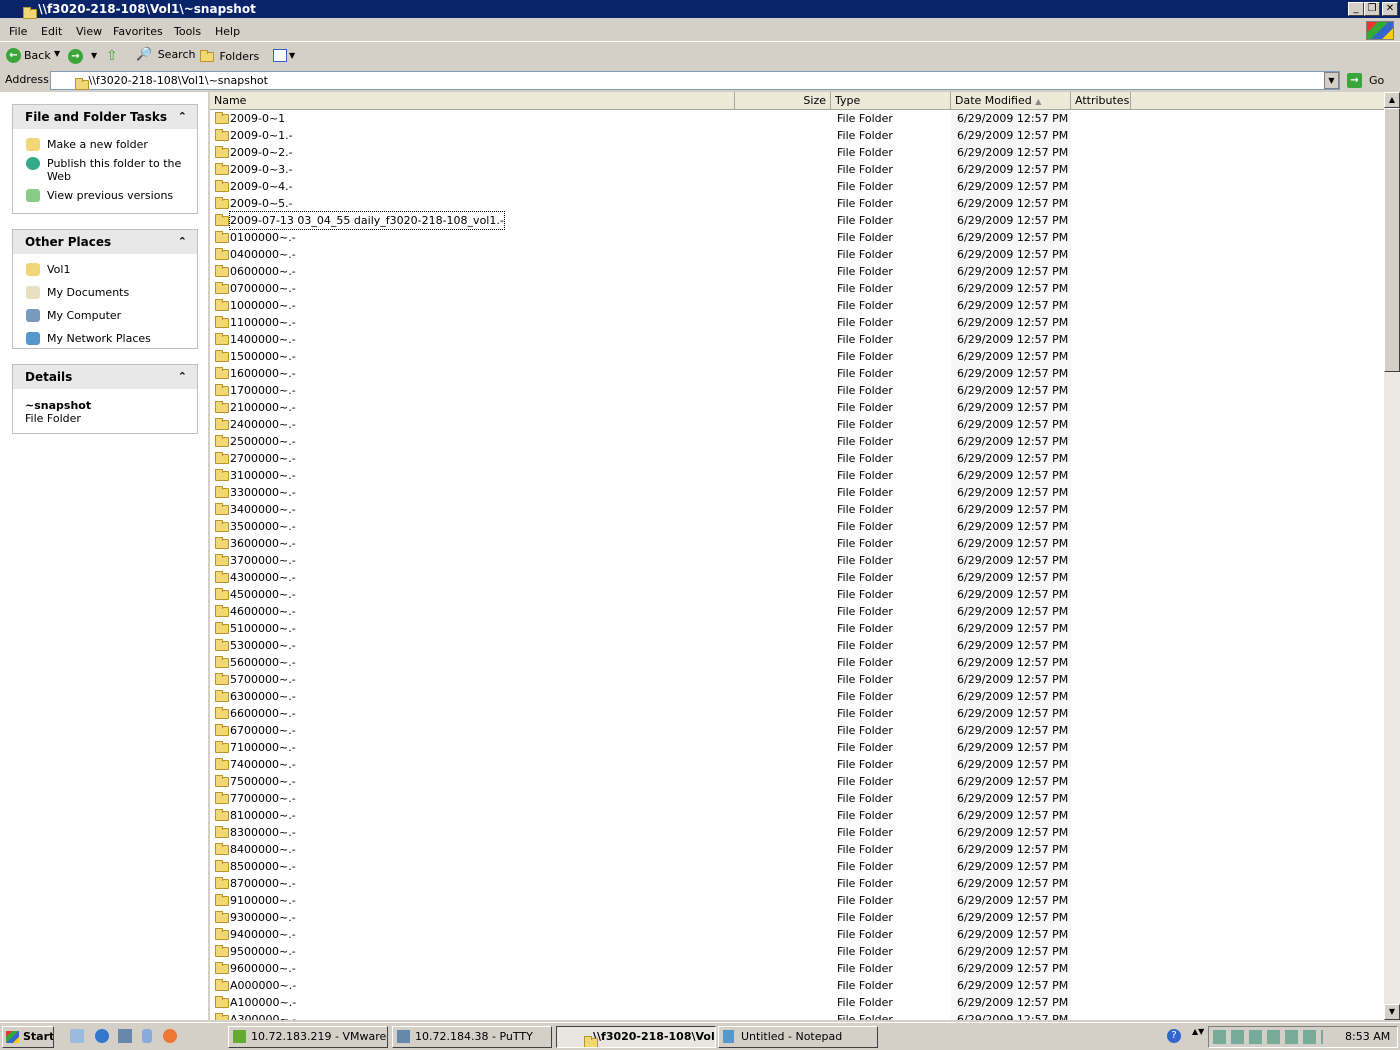  I want to click on column-date-modified: Date Modified ▲, so click(1011, 101).